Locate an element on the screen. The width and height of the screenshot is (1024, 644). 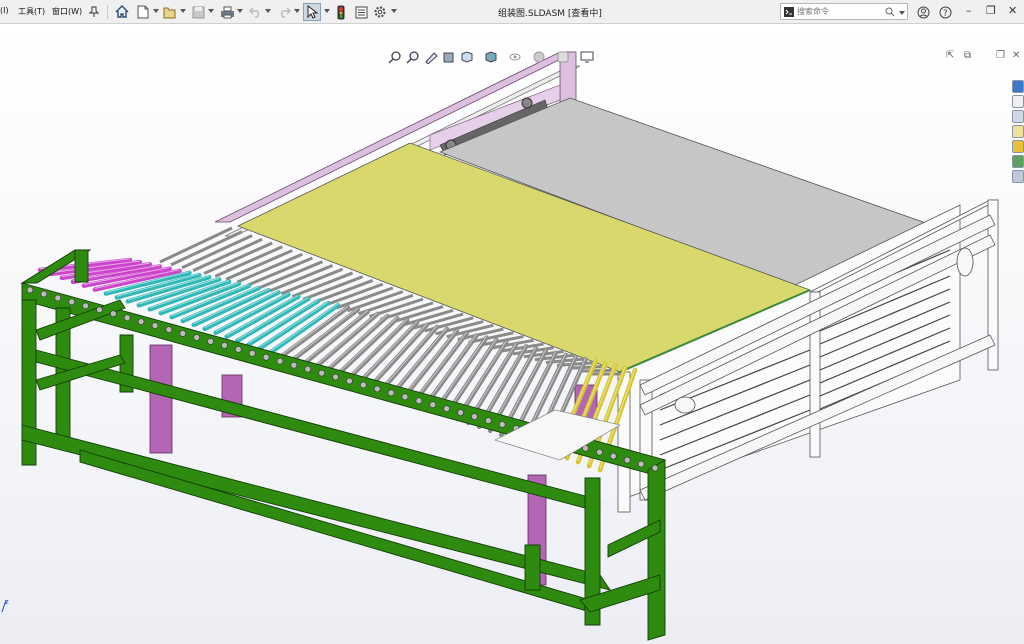
pin-icon is located at coordinates (94, 12).